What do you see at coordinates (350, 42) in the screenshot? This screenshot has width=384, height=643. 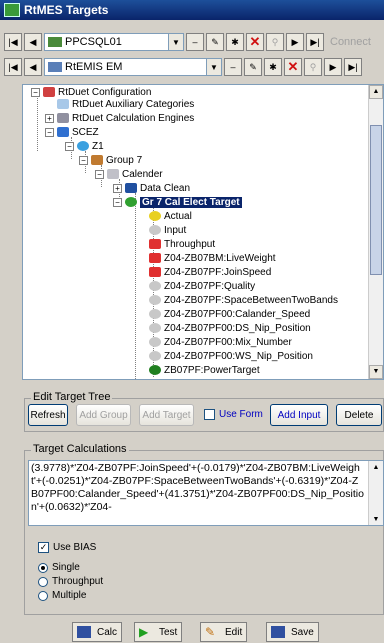 I see `connect-button: Connect` at bounding box center [350, 42].